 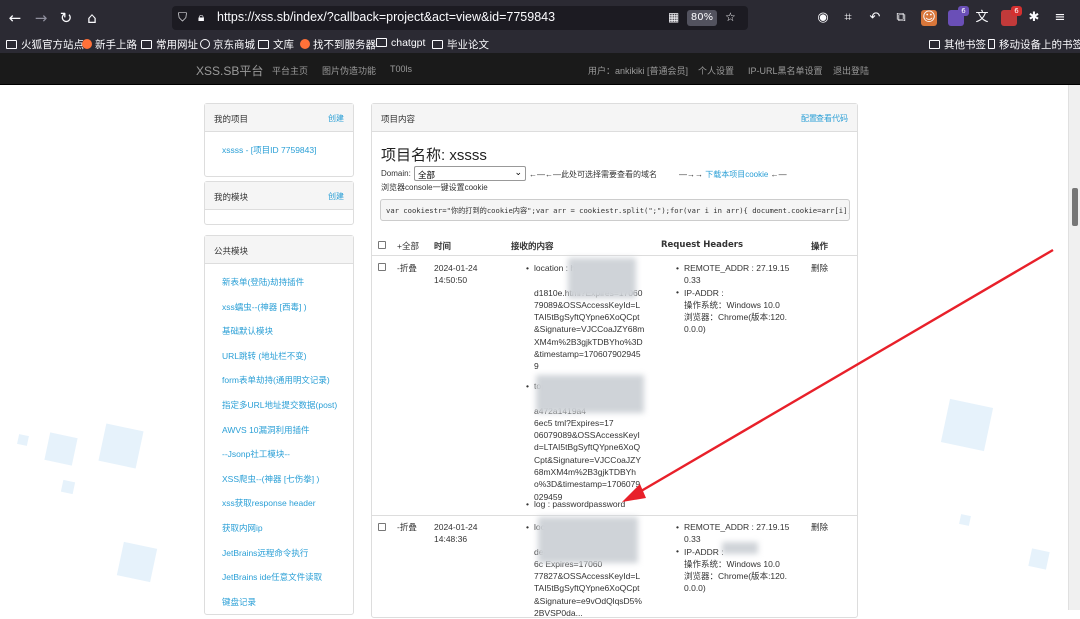 I want to click on page-scrollbar, so click(x=1074, y=347).